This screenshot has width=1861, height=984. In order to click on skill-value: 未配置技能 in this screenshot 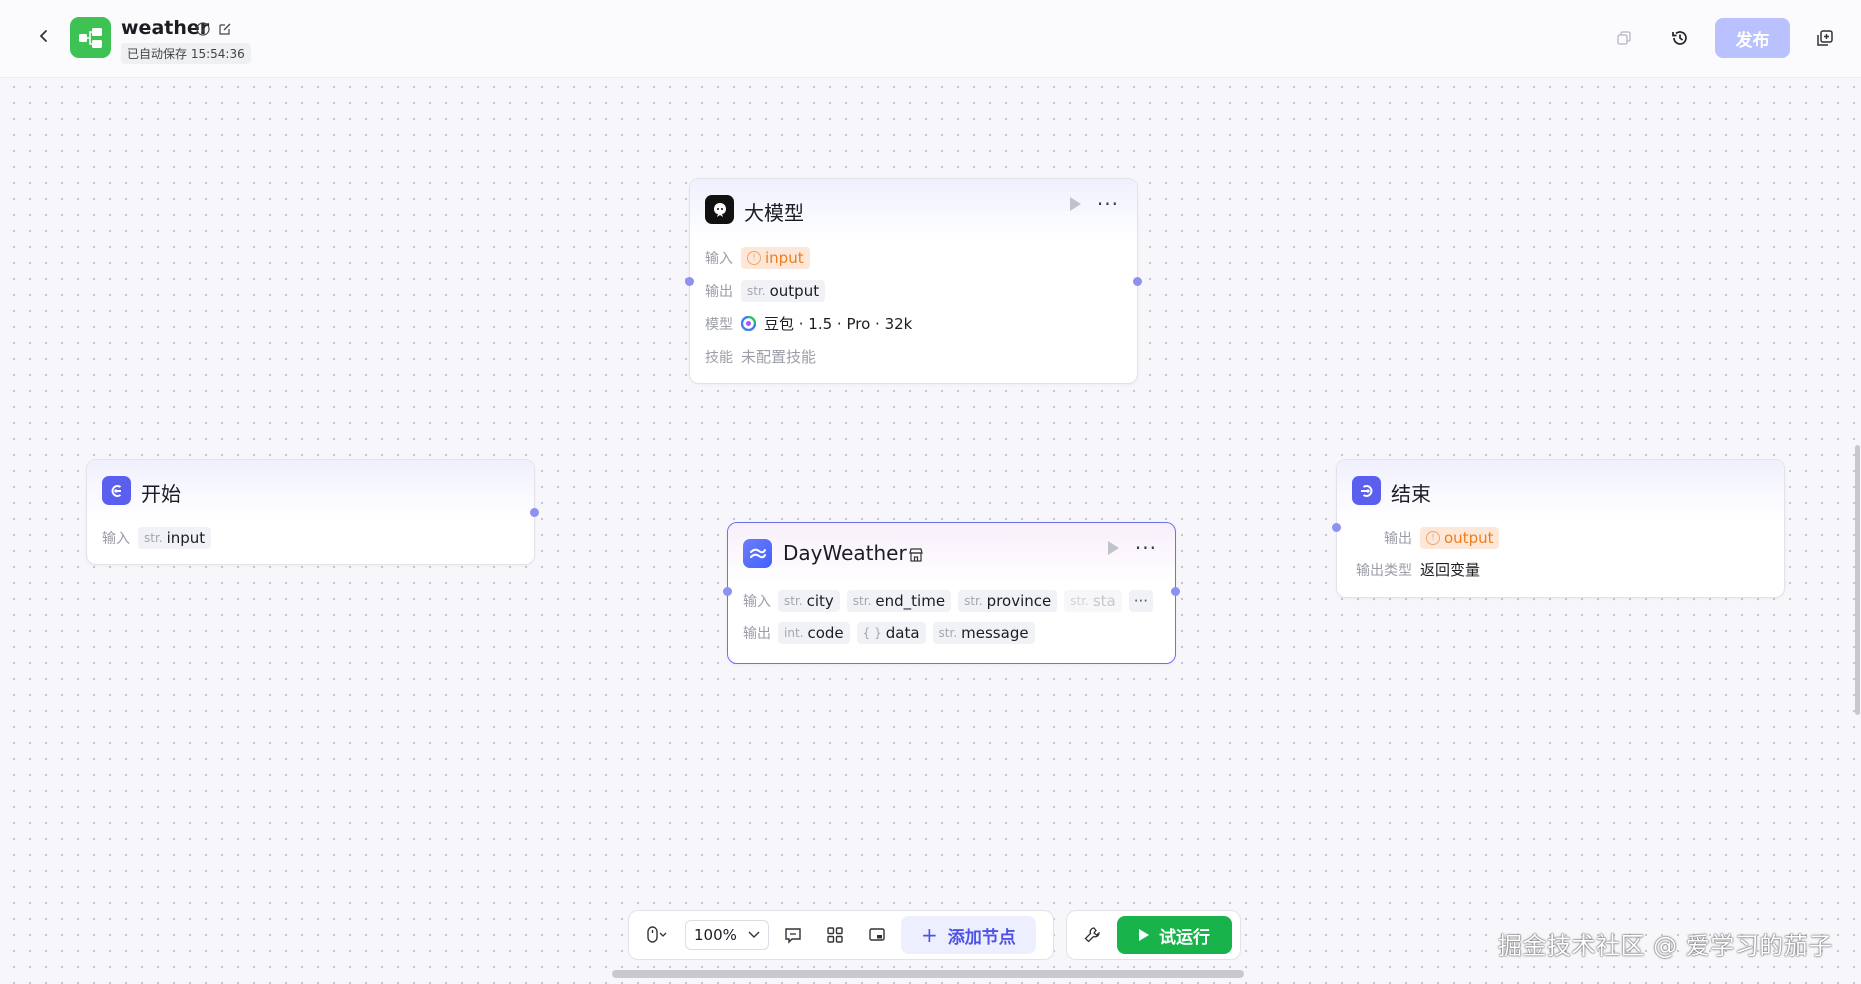, I will do `click(779, 357)`.